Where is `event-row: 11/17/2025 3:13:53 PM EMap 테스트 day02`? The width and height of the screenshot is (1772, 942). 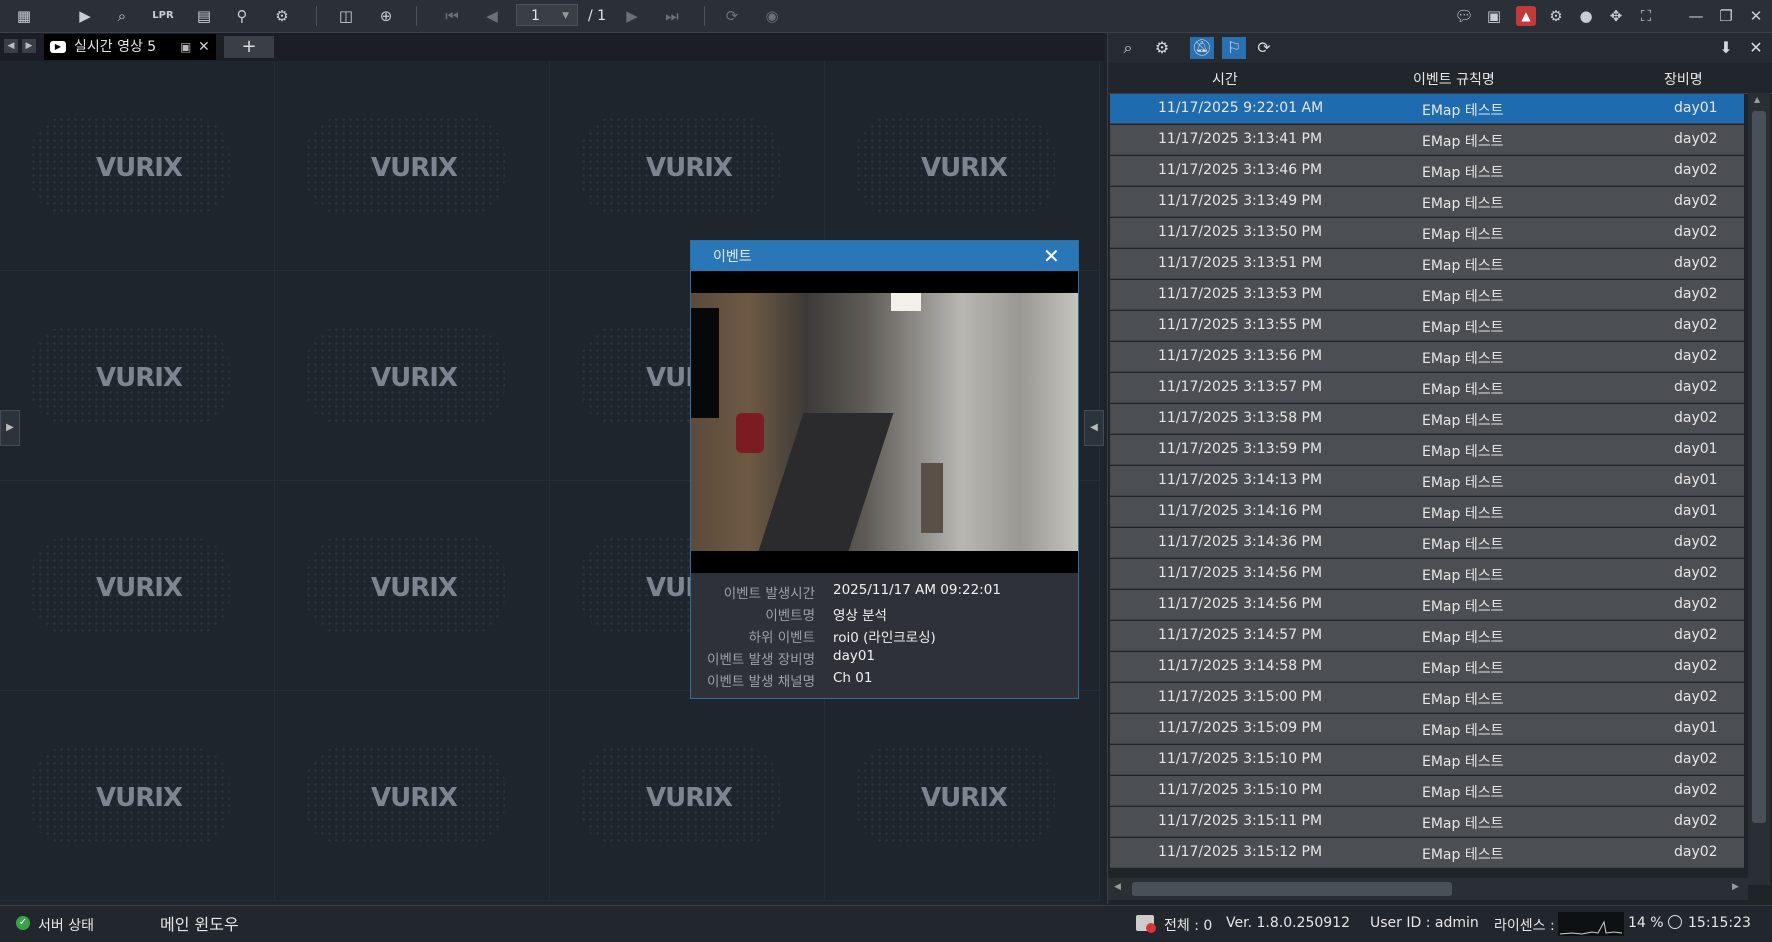 event-row: 11/17/2025 3:13:53 PM EMap 테스트 day02 is located at coordinates (1427, 295).